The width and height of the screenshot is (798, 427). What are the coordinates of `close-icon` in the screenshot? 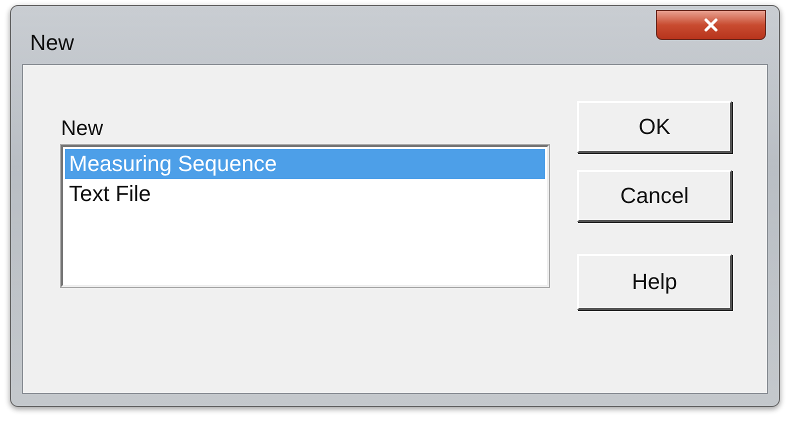 It's located at (711, 25).